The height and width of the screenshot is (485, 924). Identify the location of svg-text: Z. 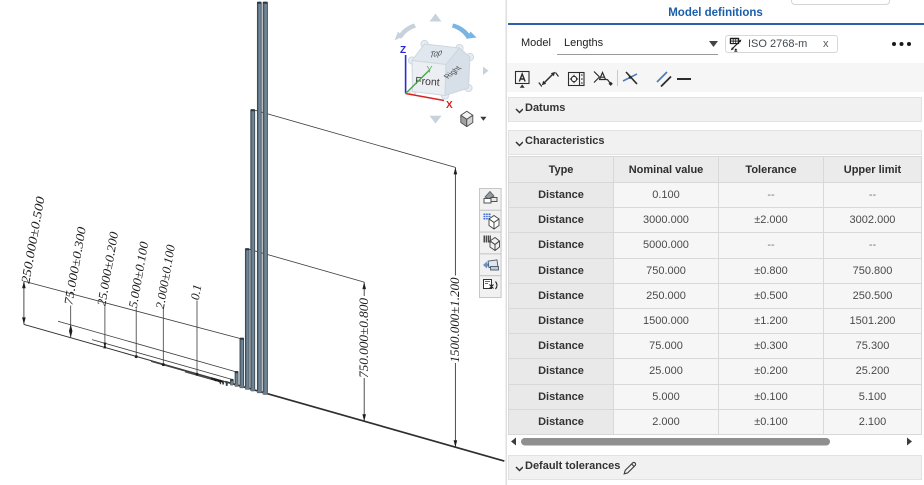
(403, 50).